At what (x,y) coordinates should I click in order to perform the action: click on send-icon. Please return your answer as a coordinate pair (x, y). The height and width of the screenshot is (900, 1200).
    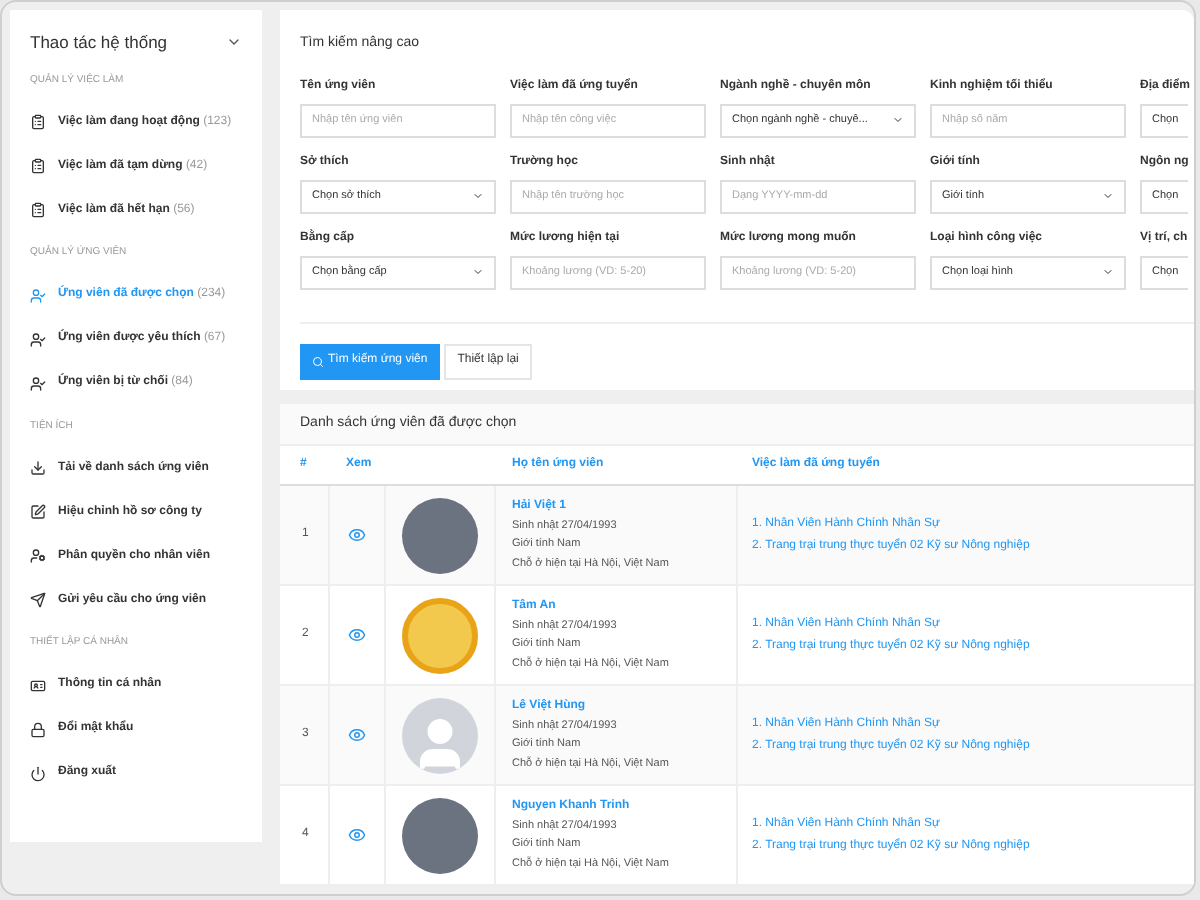
    Looking at the image, I should click on (38, 600).